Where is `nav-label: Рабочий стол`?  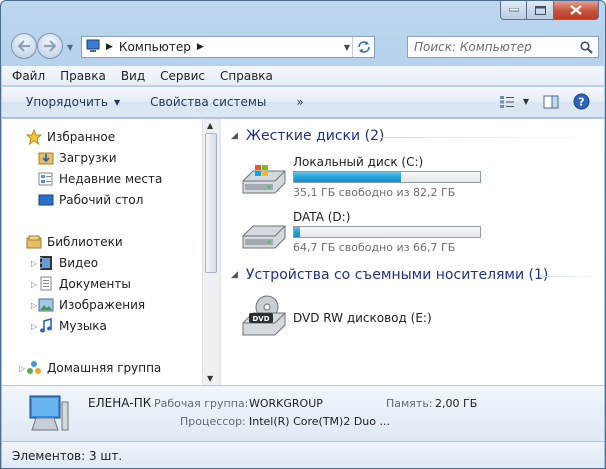 nav-label: Рабочий стол is located at coordinates (101, 200).